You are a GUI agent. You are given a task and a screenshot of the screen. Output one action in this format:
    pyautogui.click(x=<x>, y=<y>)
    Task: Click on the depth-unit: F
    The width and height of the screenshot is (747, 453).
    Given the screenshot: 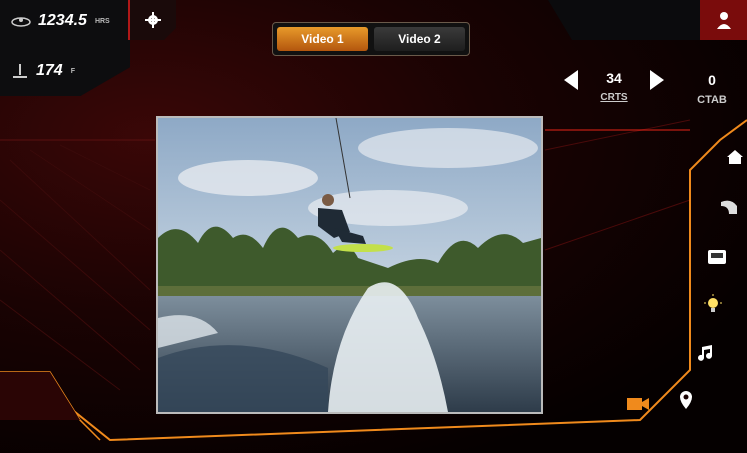 What is the action you would take?
    pyautogui.click(x=72, y=71)
    